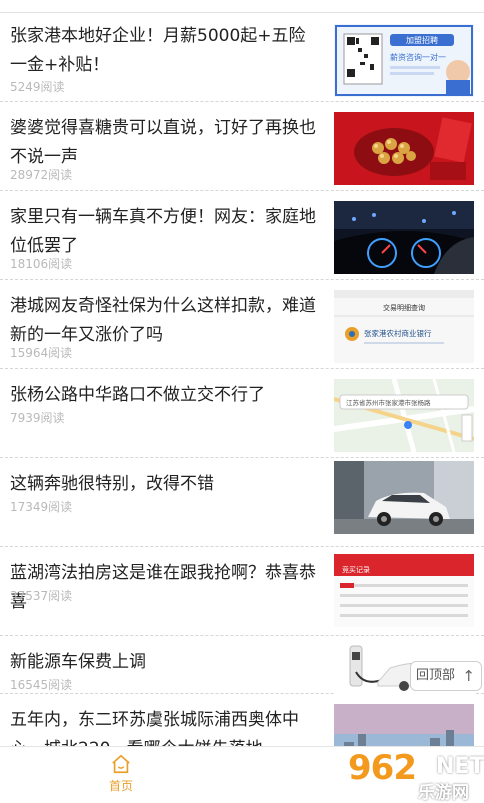  I want to click on news-thumbnail: 加盟招聘 薪资咨询一对一, so click(404, 60).